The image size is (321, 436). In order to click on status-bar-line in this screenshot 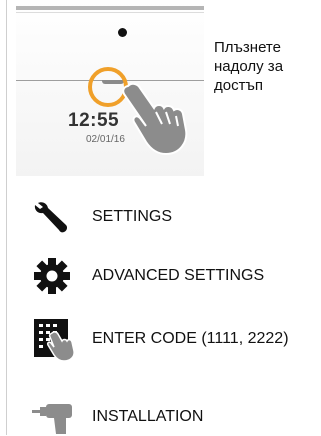, I will do `click(110, 12)`.